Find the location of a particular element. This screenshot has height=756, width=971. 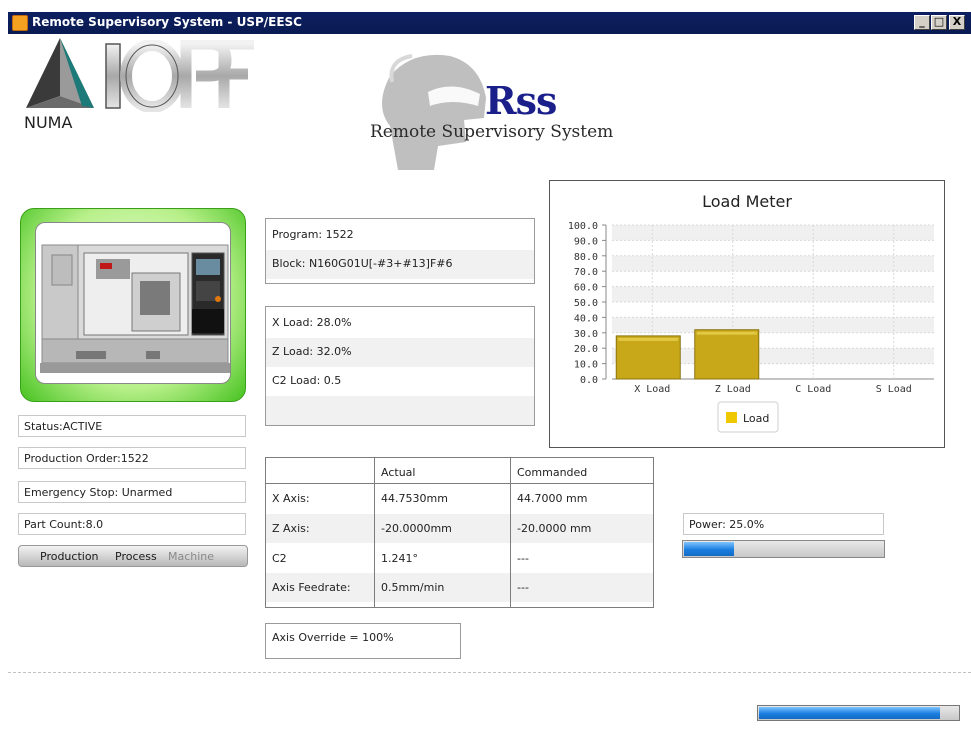

program-label: Program: 1522 is located at coordinates (313, 234).